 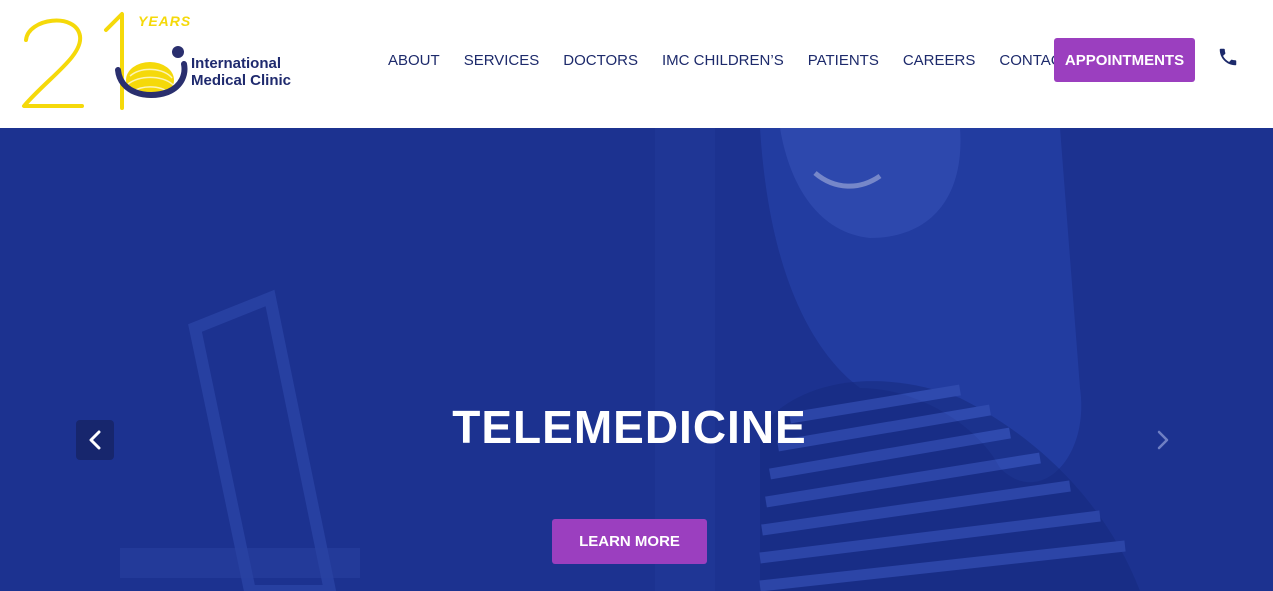 I want to click on logo-clinic-name: International Medical Clinic, so click(x=241, y=72).